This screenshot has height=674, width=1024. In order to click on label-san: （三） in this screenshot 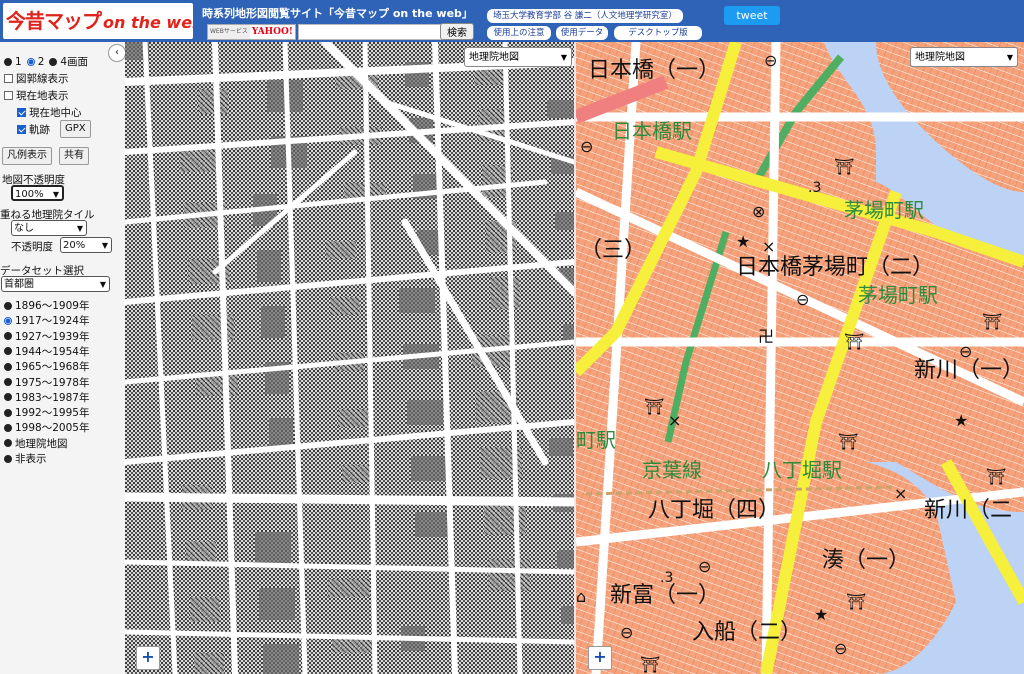, I will do `click(613, 250)`.